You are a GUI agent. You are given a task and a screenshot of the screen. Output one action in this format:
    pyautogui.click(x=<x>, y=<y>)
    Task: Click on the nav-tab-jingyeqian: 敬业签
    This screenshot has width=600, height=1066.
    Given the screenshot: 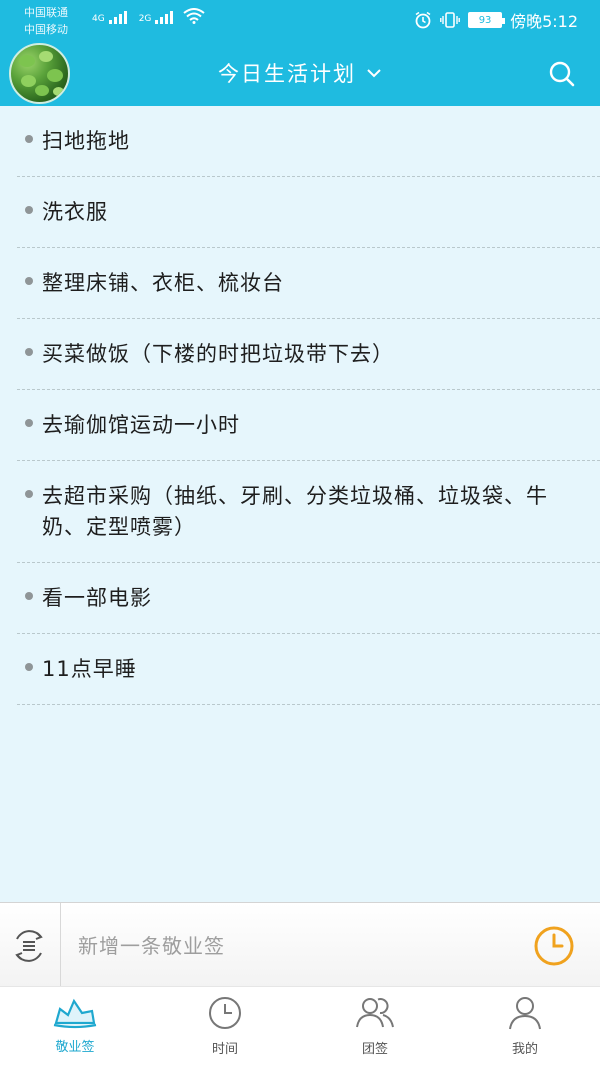 What is the action you would take?
    pyautogui.click(x=75, y=1026)
    